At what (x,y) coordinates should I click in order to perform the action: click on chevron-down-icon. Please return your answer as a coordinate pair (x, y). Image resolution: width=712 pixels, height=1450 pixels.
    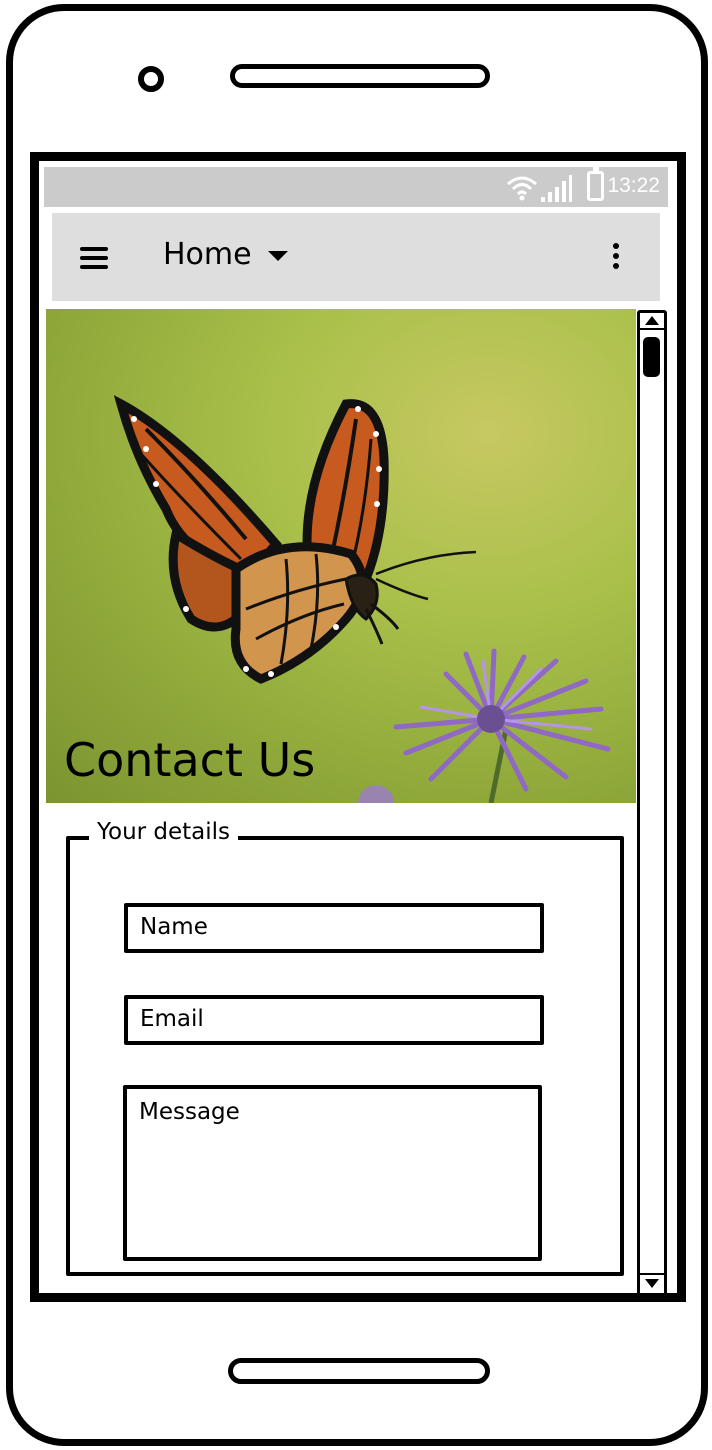
    Looking at the image, I should click on (278, 256).